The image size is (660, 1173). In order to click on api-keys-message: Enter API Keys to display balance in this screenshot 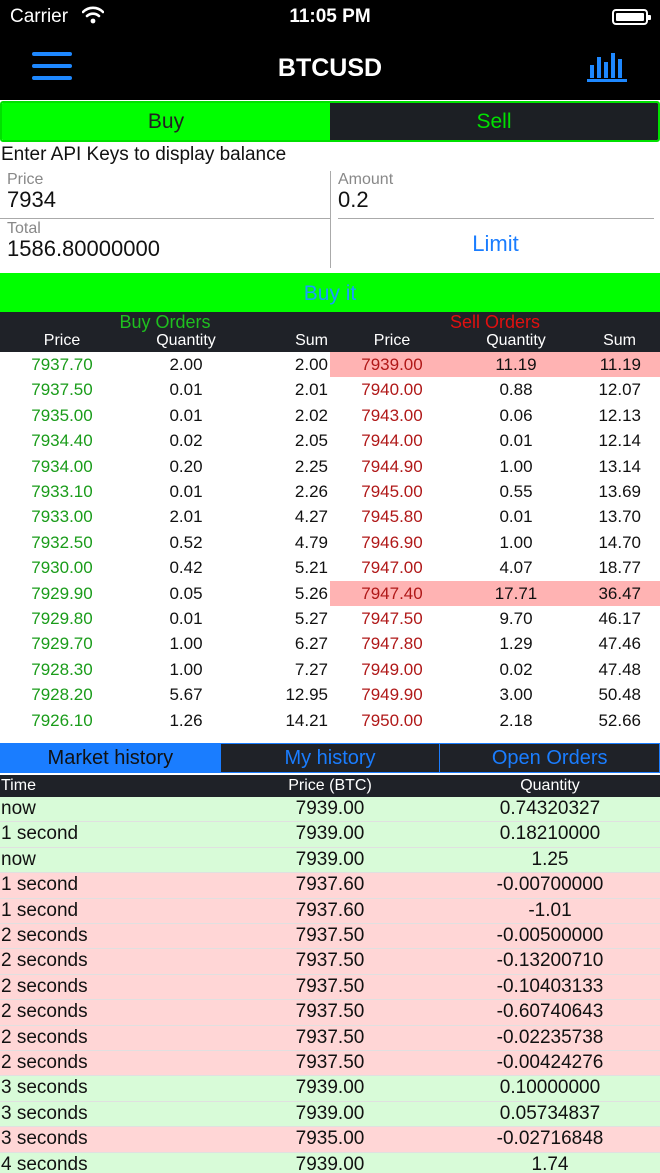, I will do `click(144, 154)`.